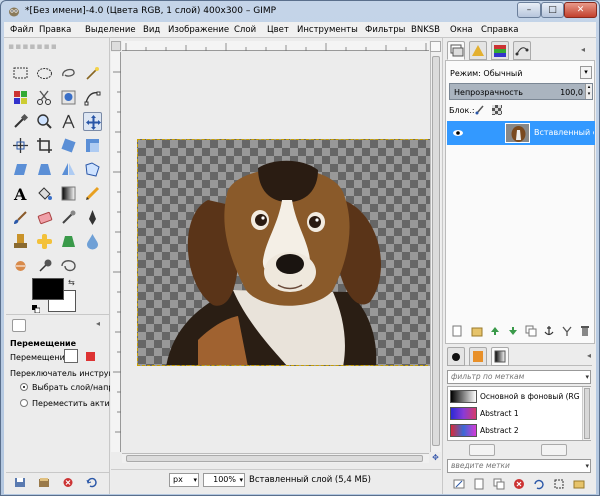  What do you see at coordinates (515, 430) in the screenshot?
I see `list-item: Abstract 2` at bounding box center [515, 430].